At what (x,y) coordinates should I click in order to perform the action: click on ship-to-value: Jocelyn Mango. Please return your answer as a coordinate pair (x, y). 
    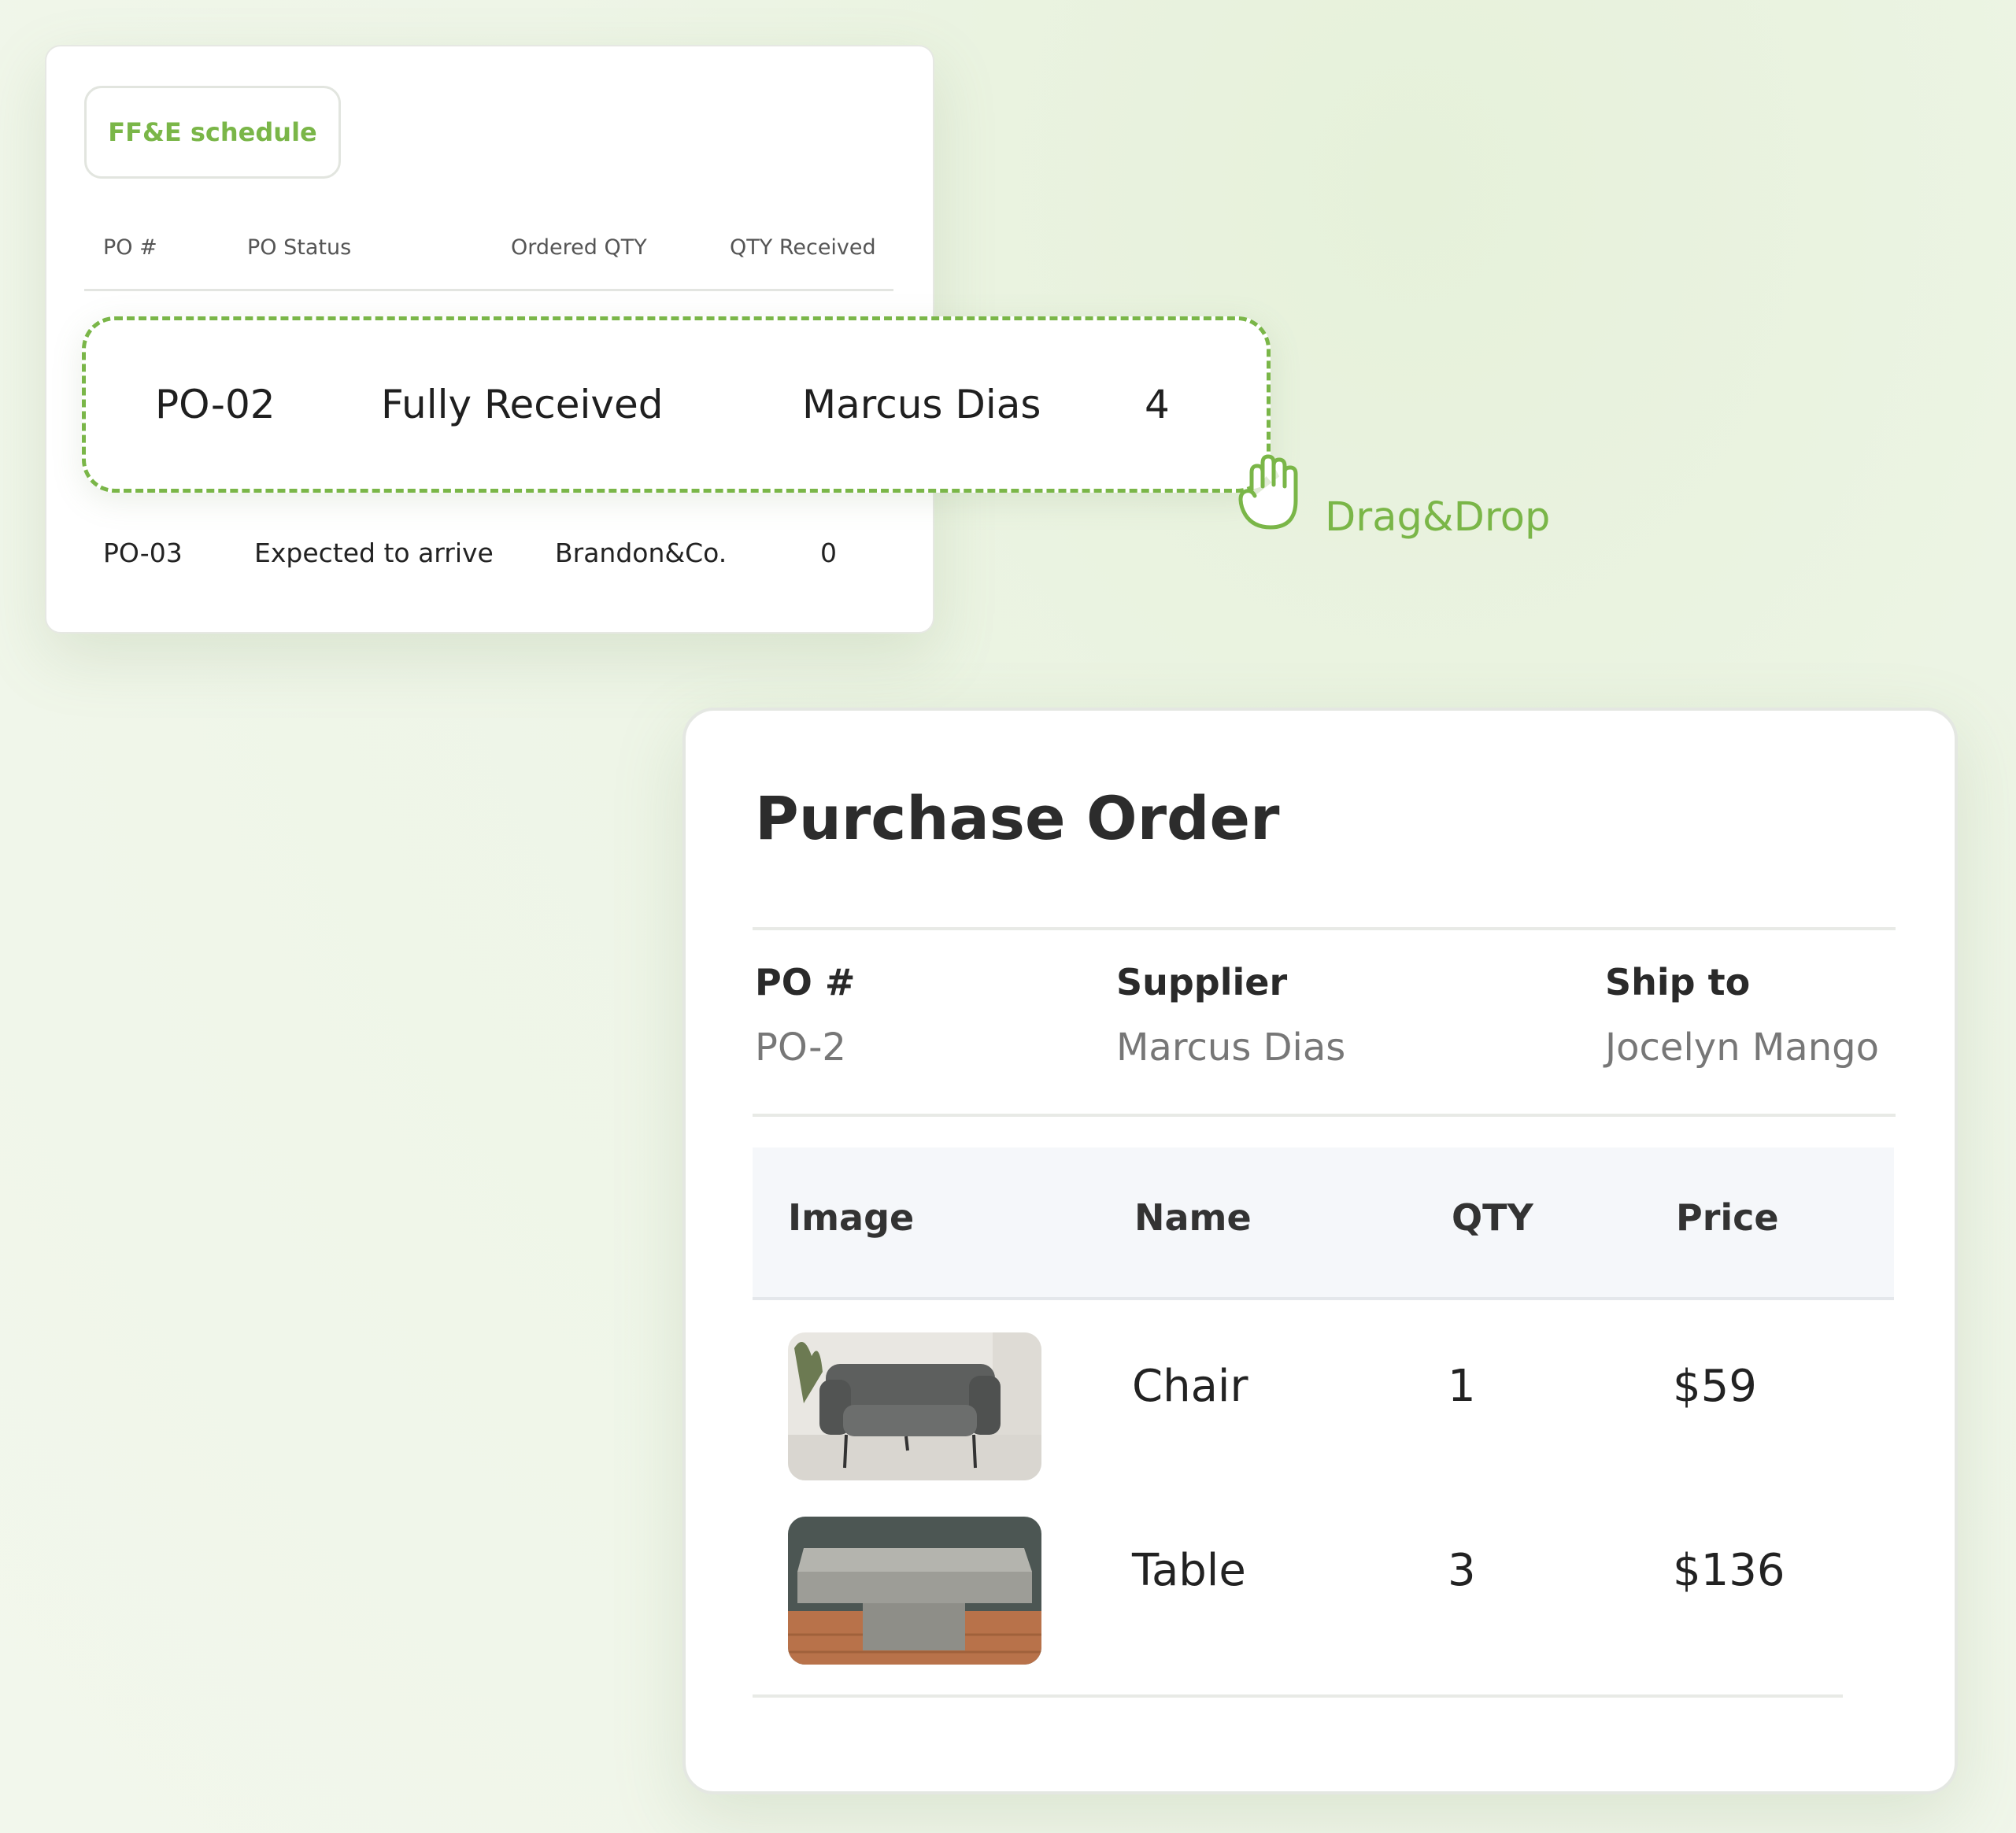
    Looking at the image, I should click on (1742, 1048).